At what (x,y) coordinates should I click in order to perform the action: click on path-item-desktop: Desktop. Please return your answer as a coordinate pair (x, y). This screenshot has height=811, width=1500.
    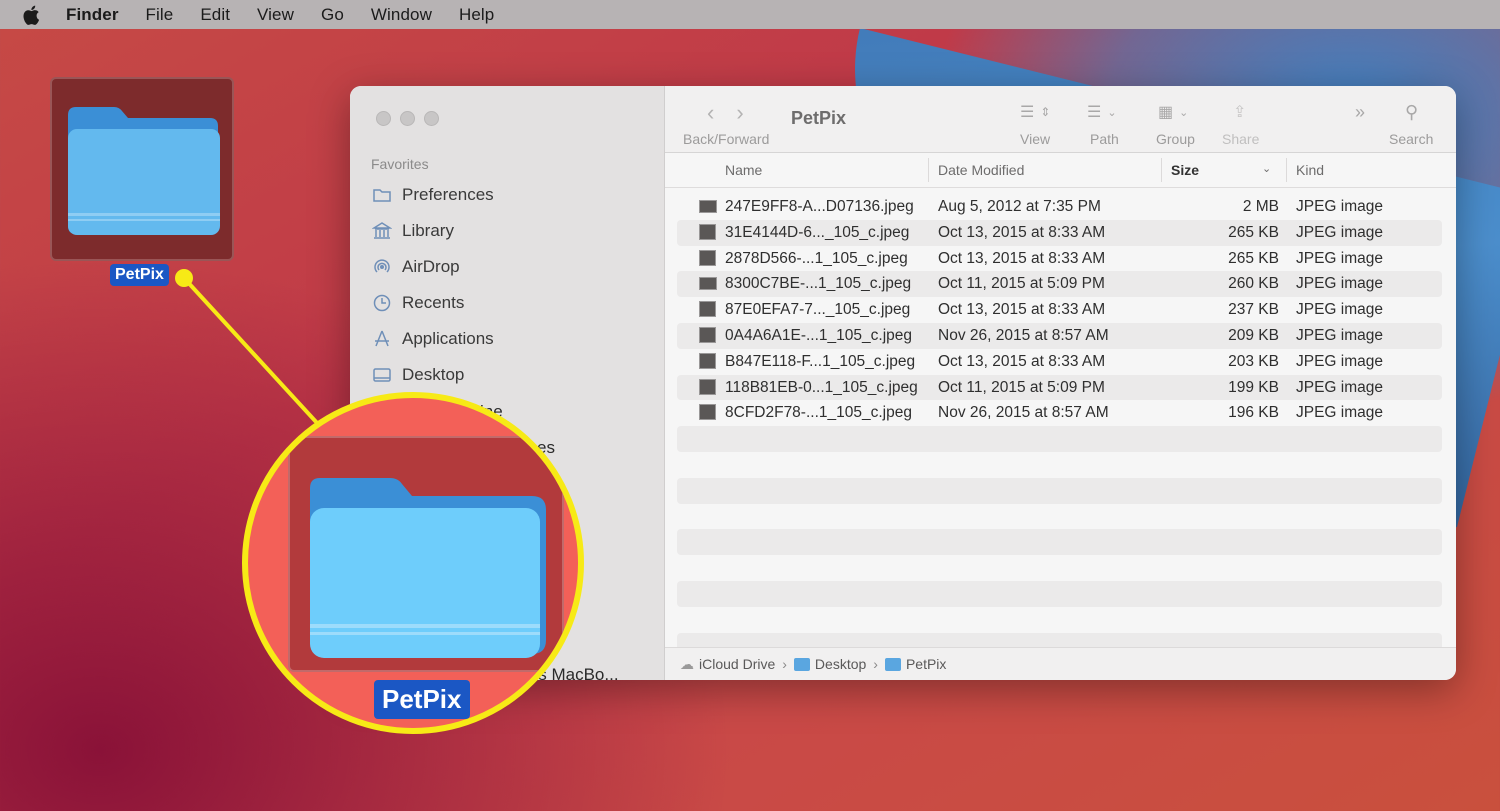
    Looking at the image, I should click on (829, 664).